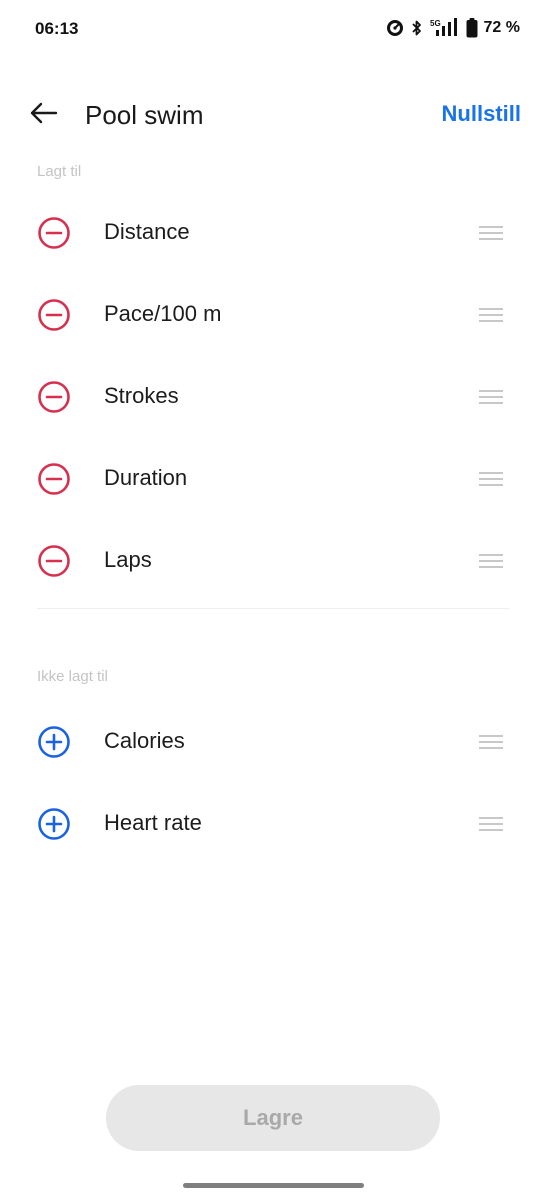 Image resolution: width=546 pixels, height=1200 pixels. I want to click on save-button: Lagre, so click(273, 1118).